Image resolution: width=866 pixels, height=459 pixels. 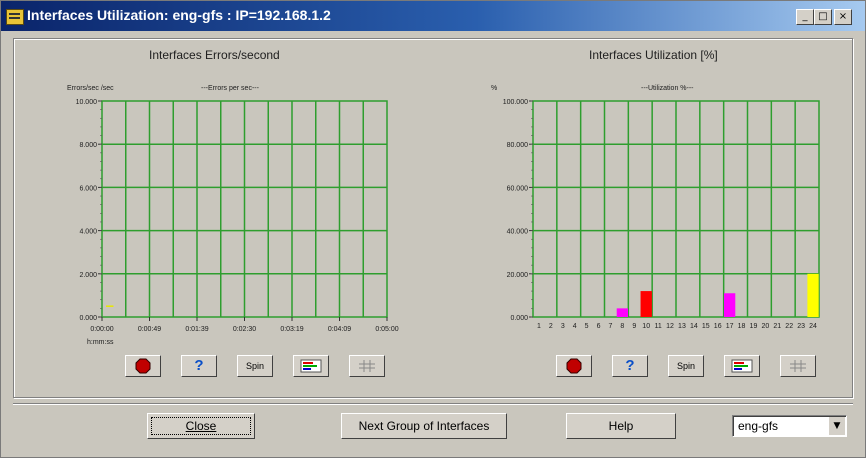 I want to click on host-select-value: eng-gfs, so click(x=758, y=426).